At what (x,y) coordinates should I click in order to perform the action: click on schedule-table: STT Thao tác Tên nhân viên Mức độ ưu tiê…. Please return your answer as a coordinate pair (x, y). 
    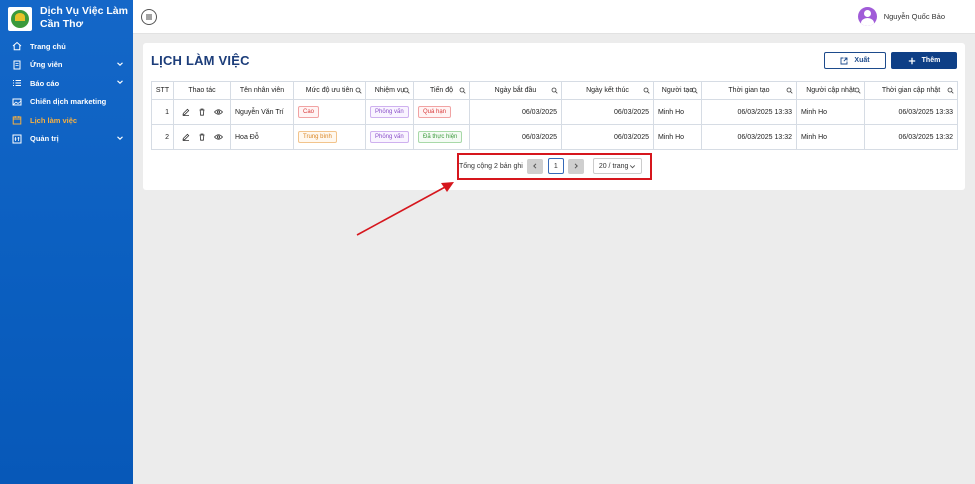
    Looking at the image, I should click on (554, 115).